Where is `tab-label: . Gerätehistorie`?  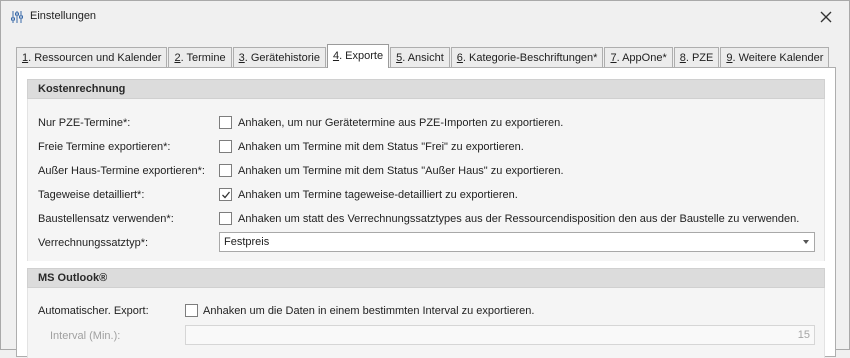 tab-label: . Gerätehistorie is located at coordinates (282, 58).